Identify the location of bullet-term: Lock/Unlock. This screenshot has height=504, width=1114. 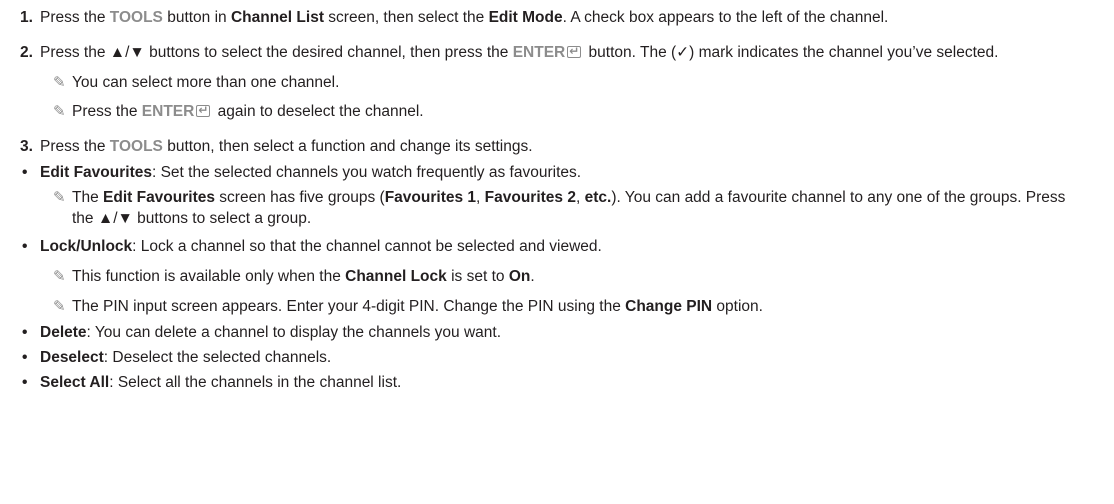
(86, 246).